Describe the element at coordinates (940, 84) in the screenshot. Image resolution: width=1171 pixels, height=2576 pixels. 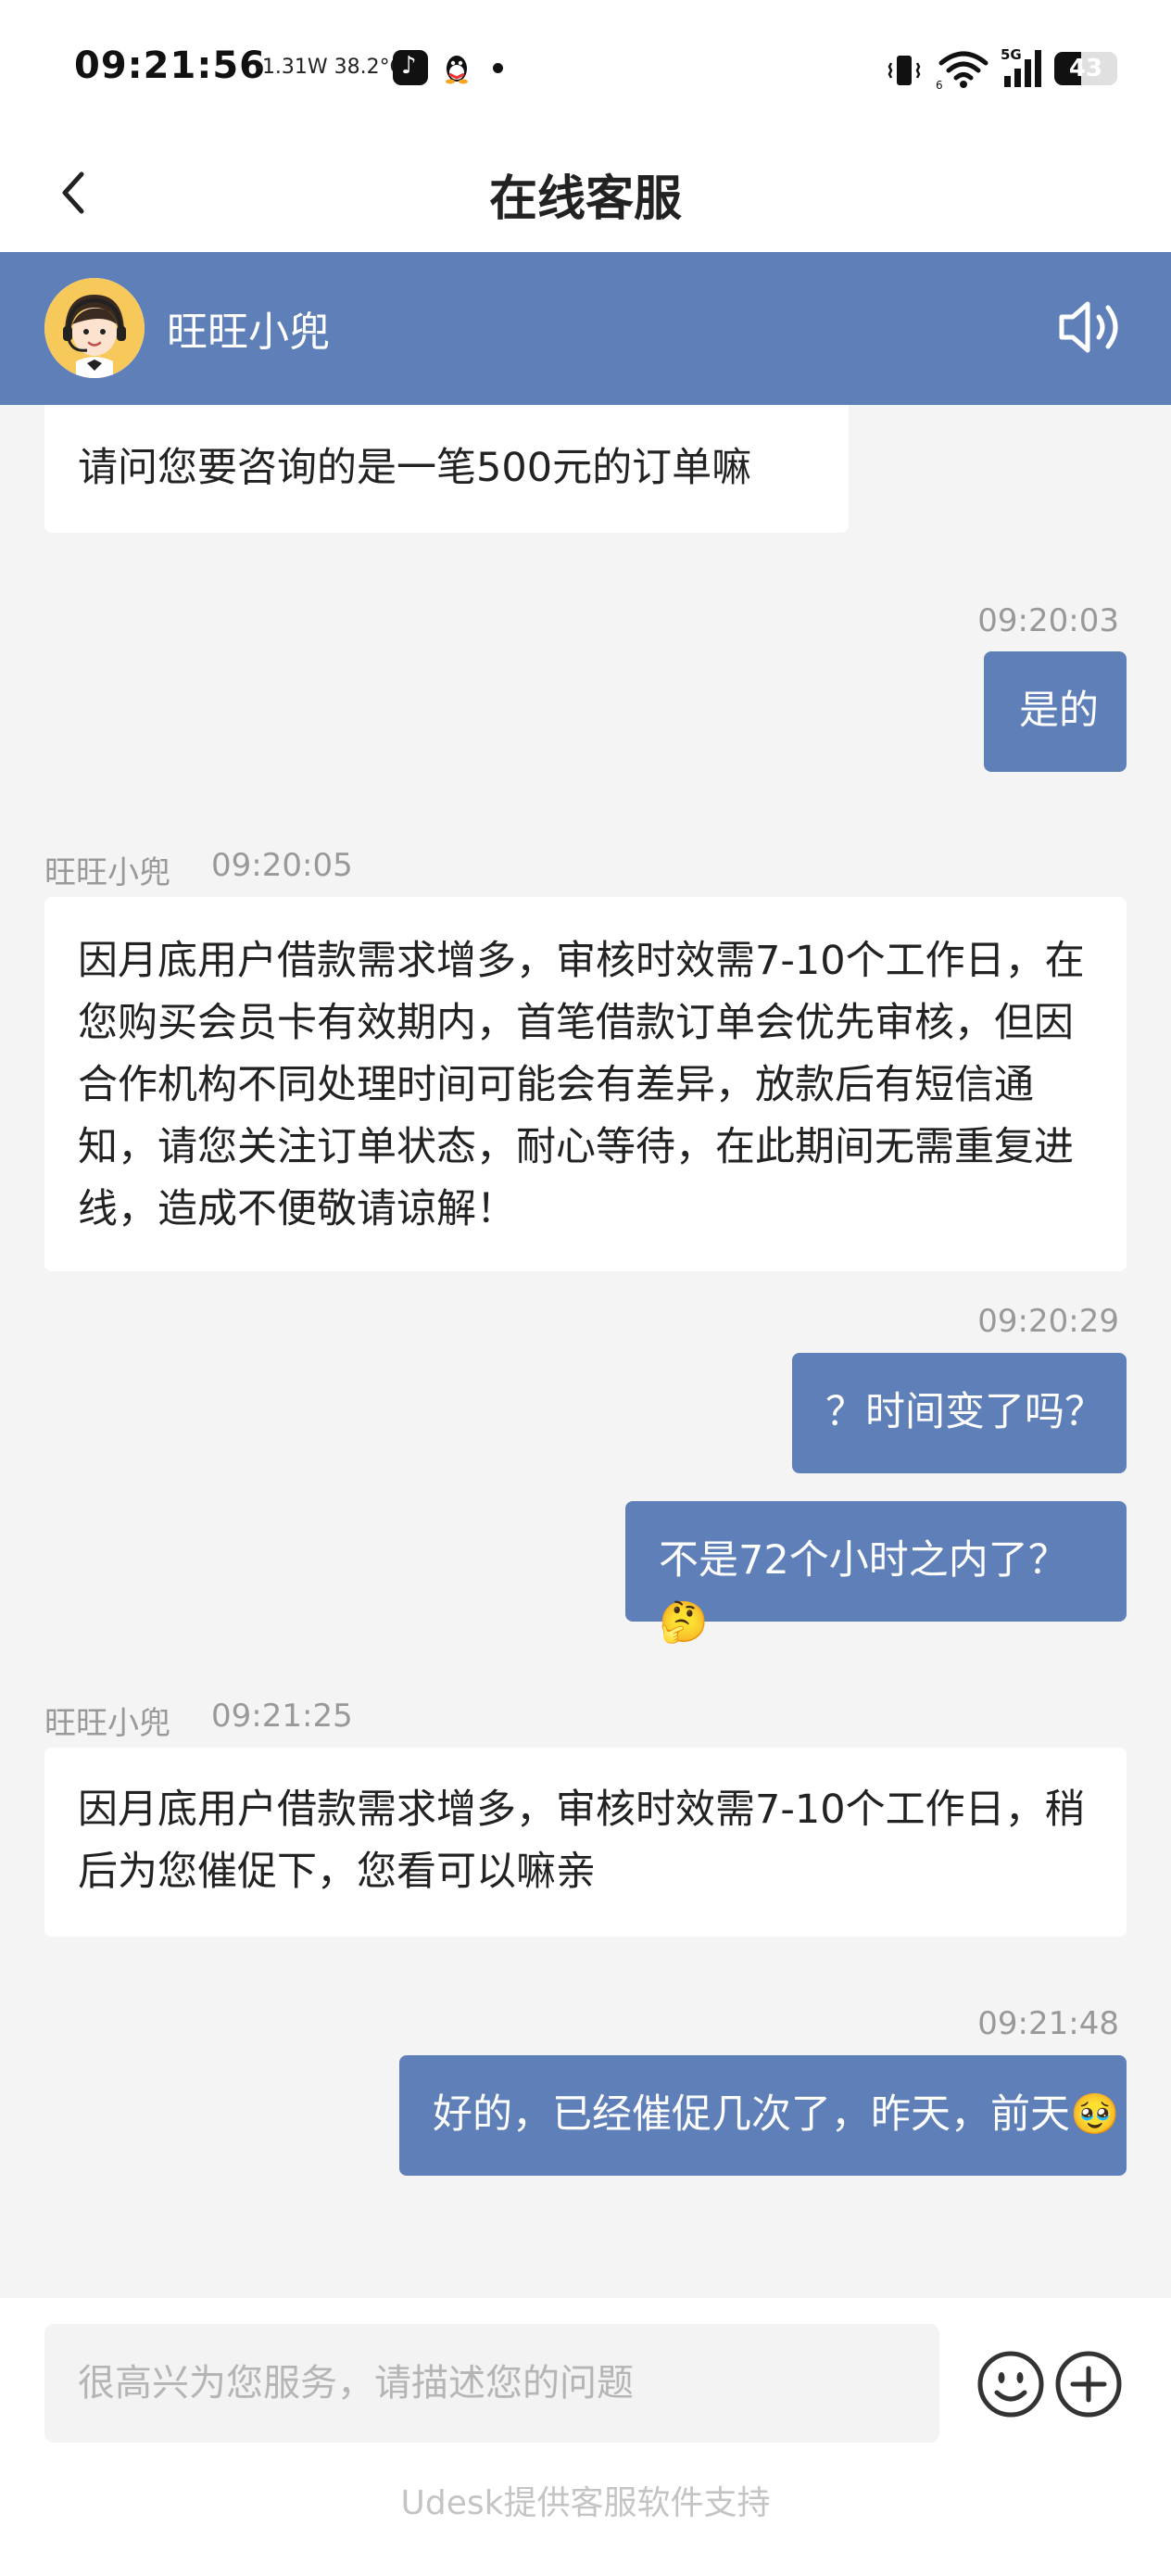
I see `svg-text: 6` at that location.